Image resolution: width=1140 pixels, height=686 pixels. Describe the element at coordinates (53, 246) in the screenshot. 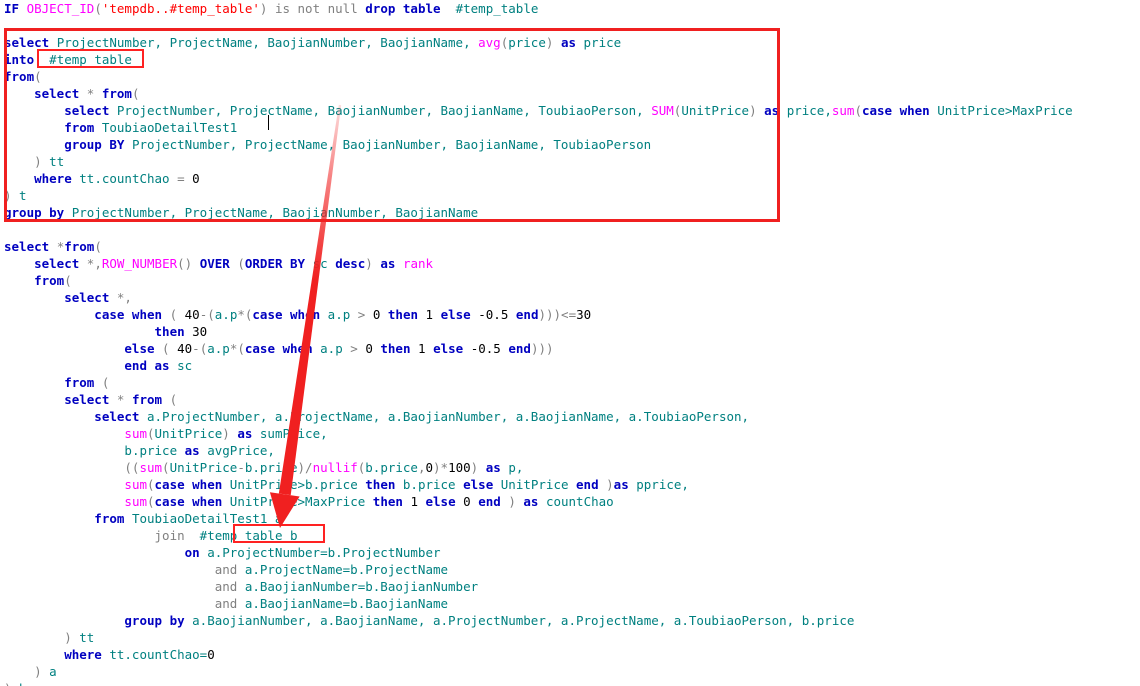

I see `code-line: select *from(` at that location.